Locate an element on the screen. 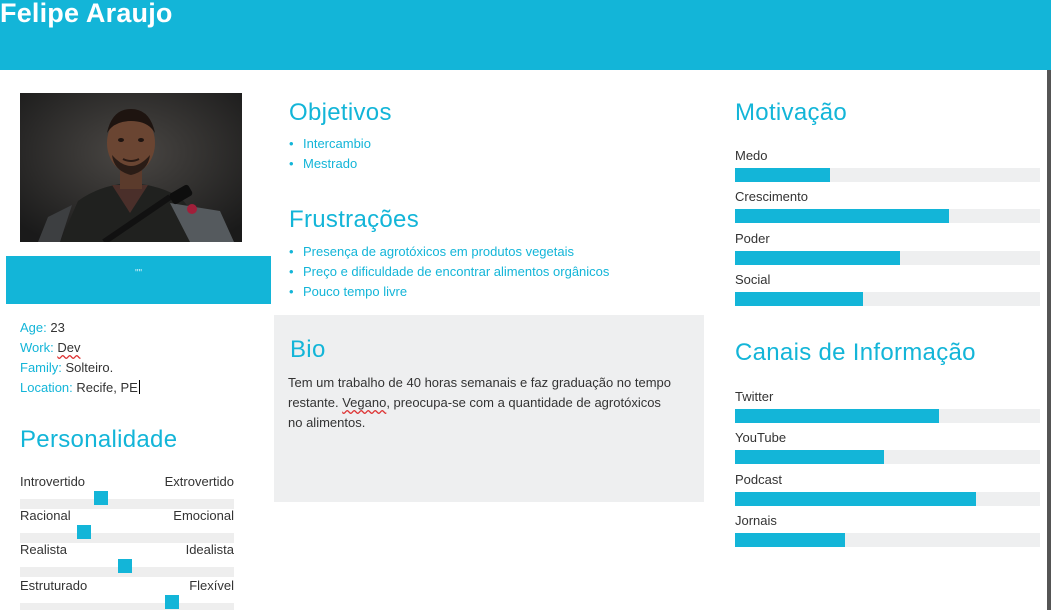 The image size is (1051, 610). meter-label: Medo is located at coordinates (751, 155).